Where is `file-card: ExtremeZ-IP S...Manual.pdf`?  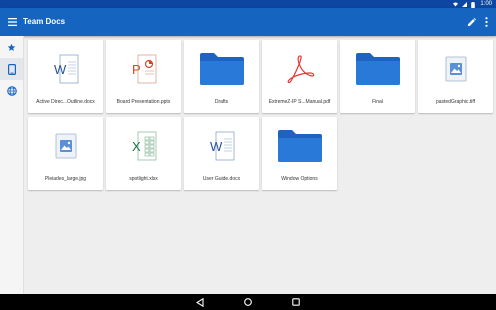
file-card: ExtremeZ-IP S...Manual.pdf is located at coordinates (299, 76).